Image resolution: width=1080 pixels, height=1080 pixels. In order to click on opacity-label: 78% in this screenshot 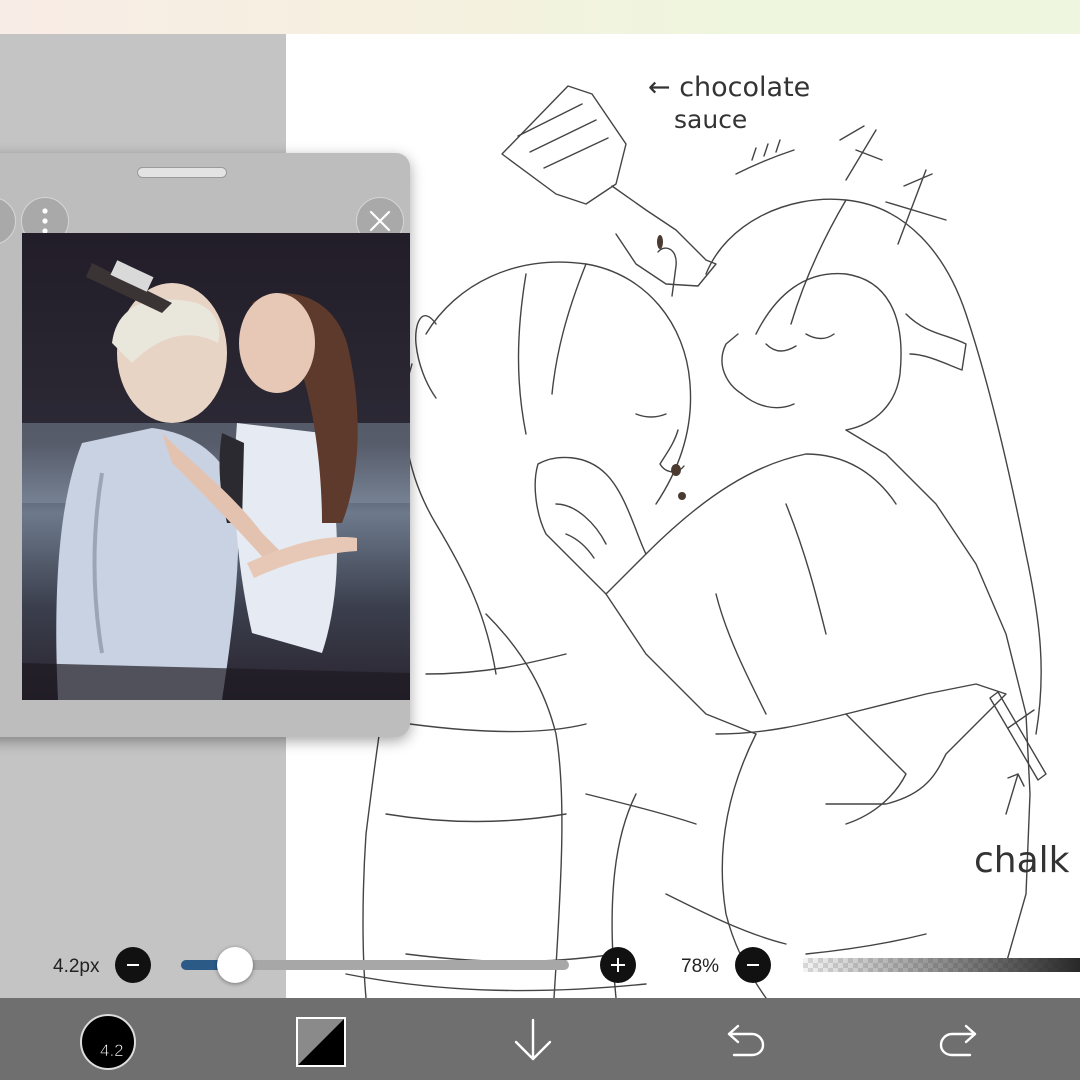, I will do `click(700, 966)`.